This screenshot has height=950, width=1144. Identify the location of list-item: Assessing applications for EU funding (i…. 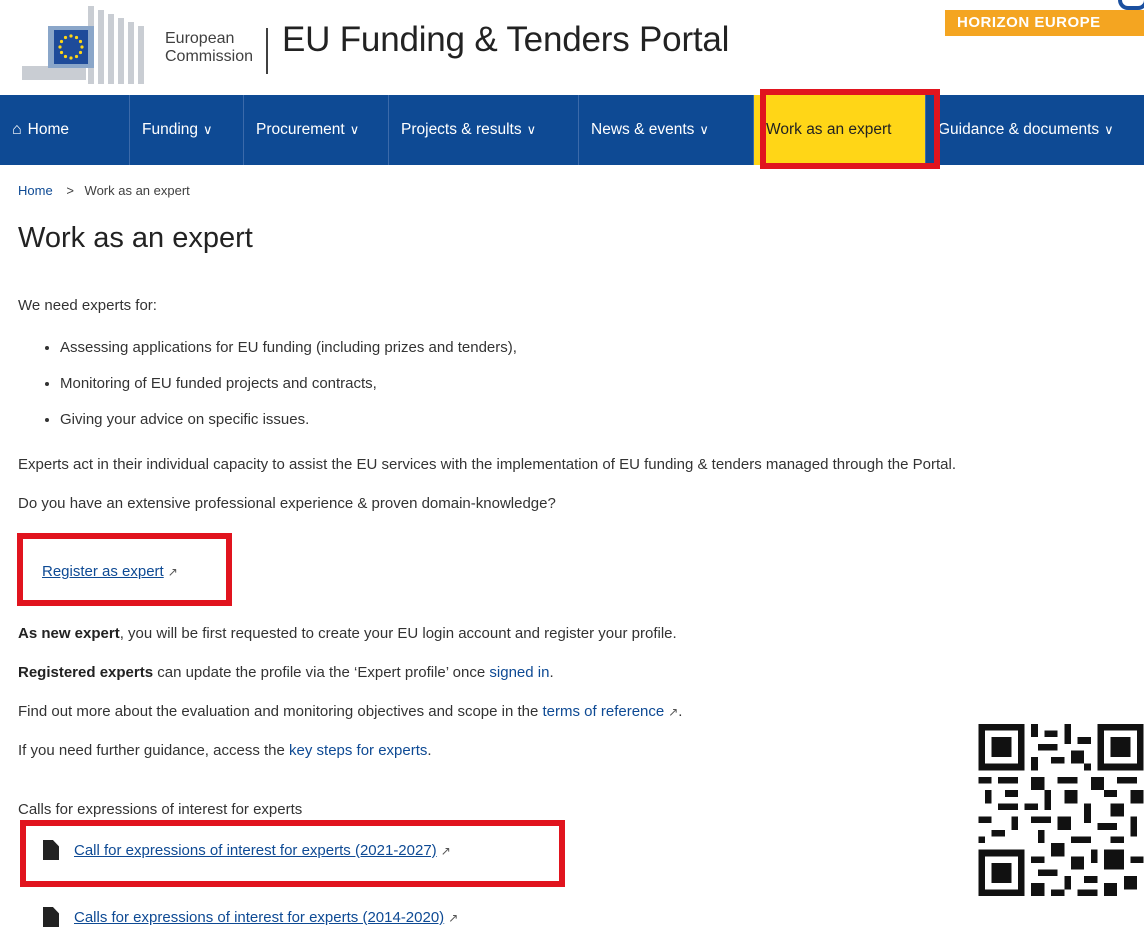
(288, 358).